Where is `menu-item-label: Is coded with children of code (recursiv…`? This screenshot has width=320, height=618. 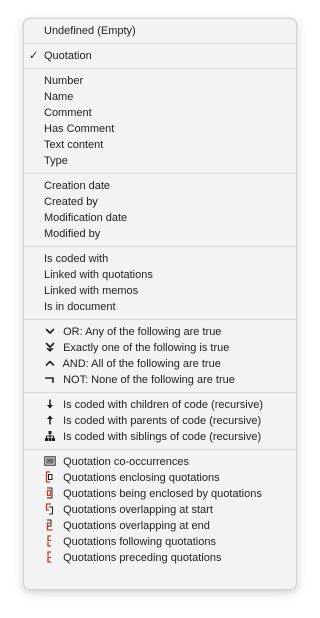 menu-item-label: Is coded with children of code (recursiv… is located at coordinates (163, 405).